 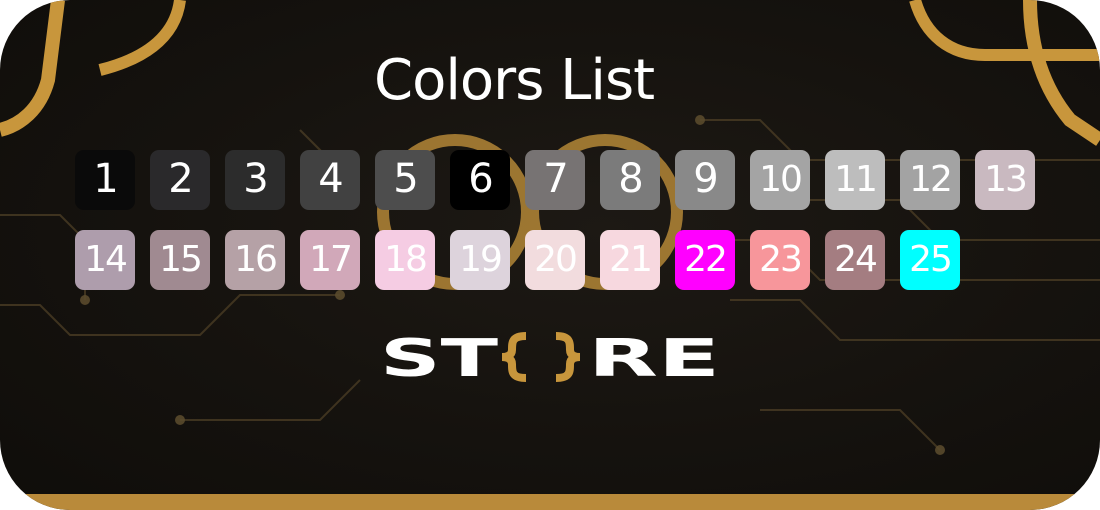 I want to click on color-swatch-15: 15, so click(x=180, y=260).